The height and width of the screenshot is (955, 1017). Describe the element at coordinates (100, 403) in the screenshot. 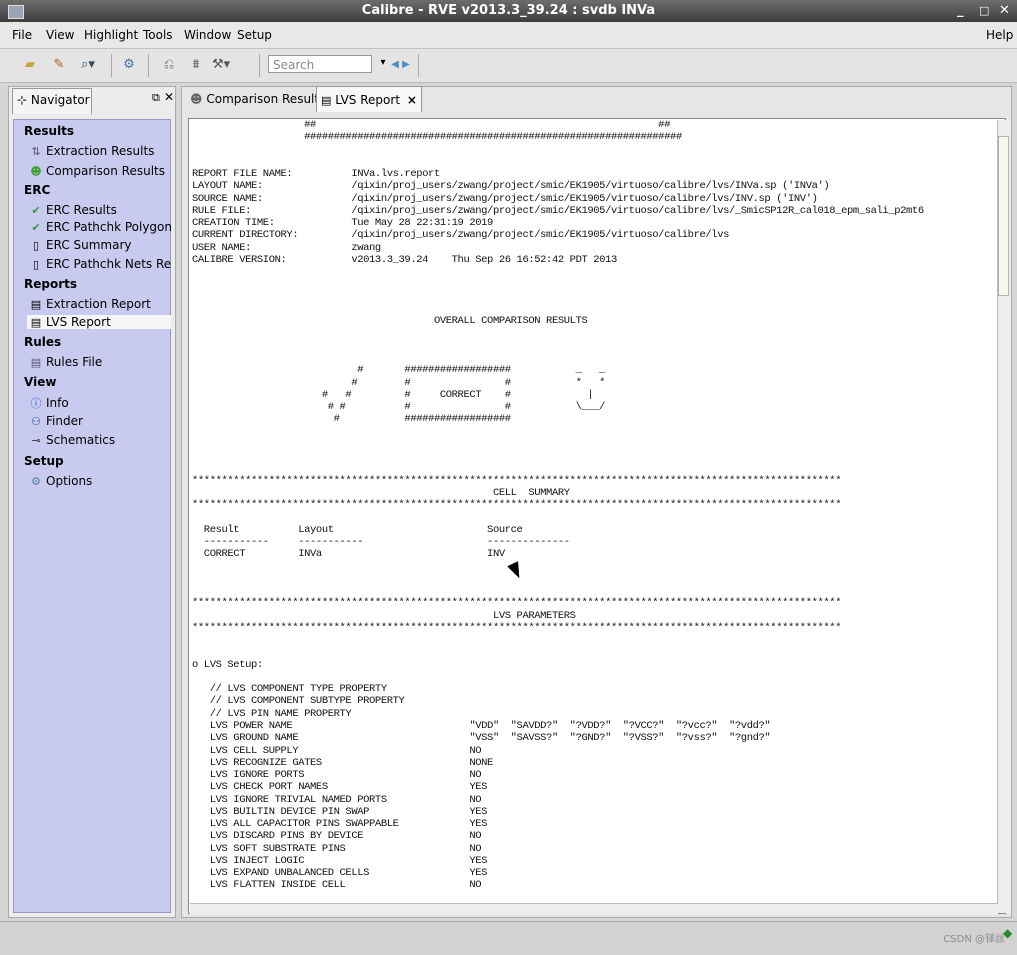

I see `nav-info: ⓘ Info` at that location.